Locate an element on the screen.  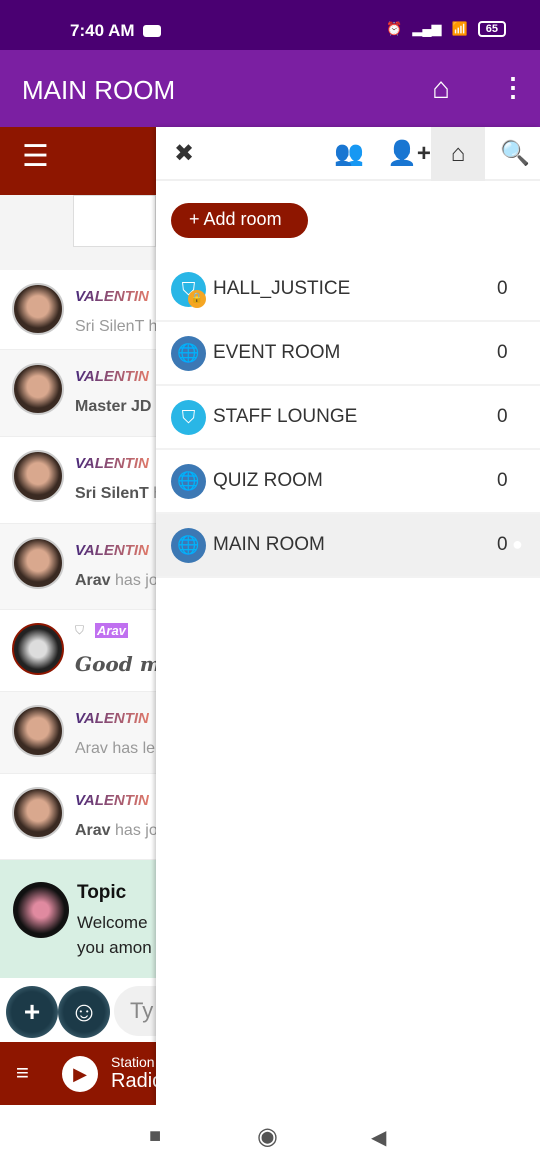
username: Arav is located at coordinates (111, 630).